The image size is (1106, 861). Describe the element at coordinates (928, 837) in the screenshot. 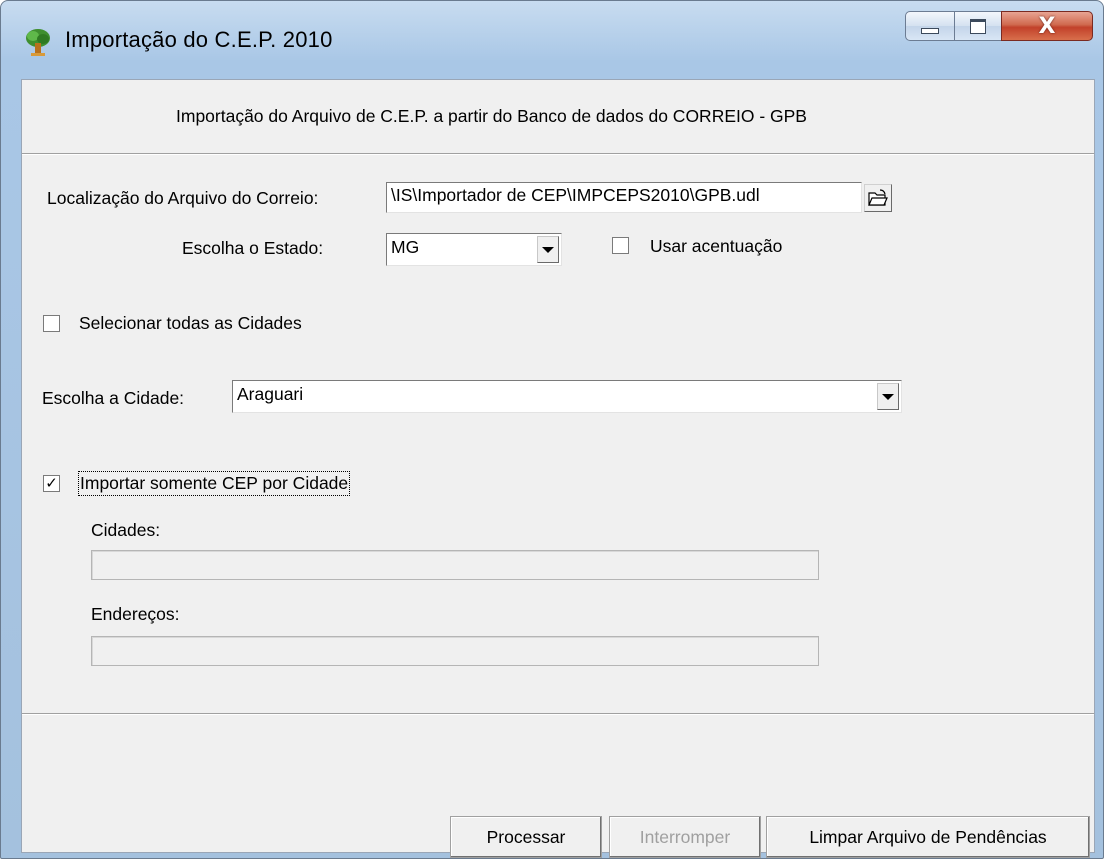

I see `clear-pending-button: Limpar Arquivo de Pendências` at that location.